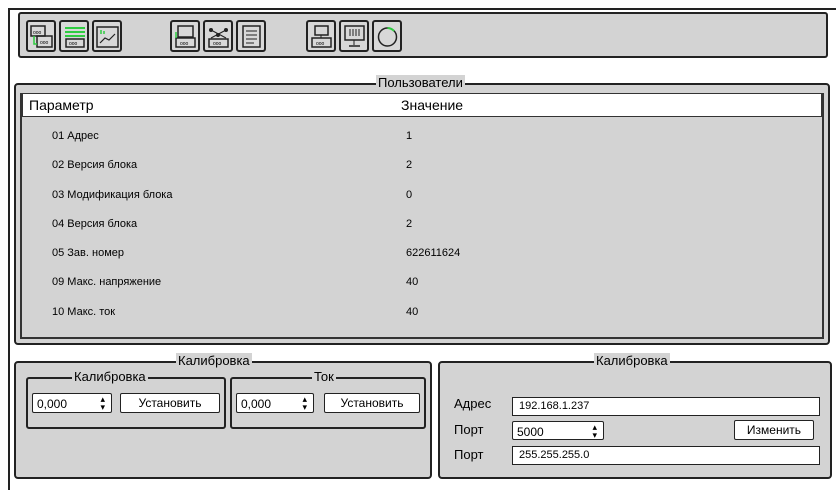 This screenshot has width=838, height=494. What do you see at coordinates (72, 403) in the screenshot?
I see `calibration-spinbox: 0,000 ▴ ▾` at bounding box center [72, 403].